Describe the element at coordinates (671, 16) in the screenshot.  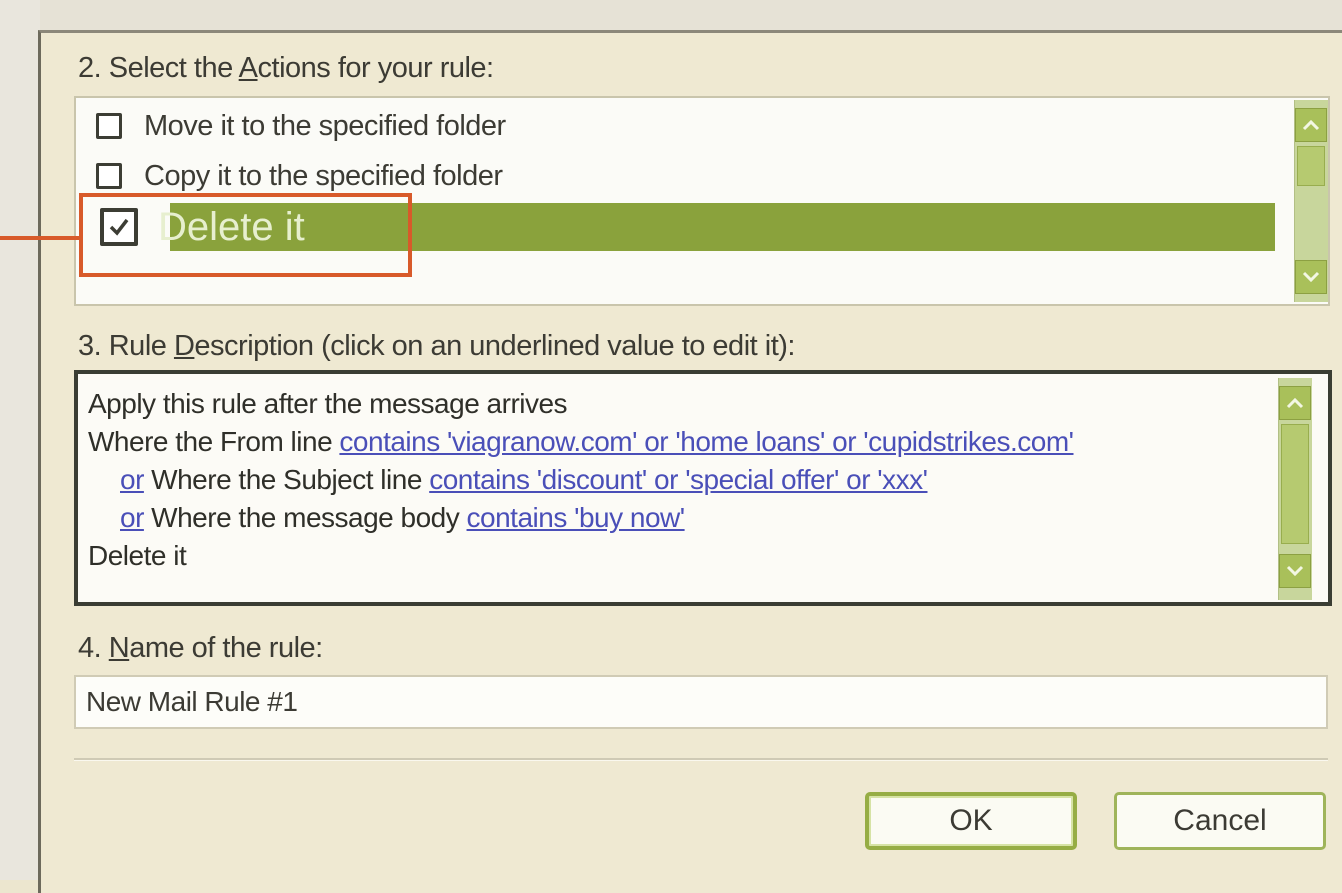
I see `background-top` at that location.